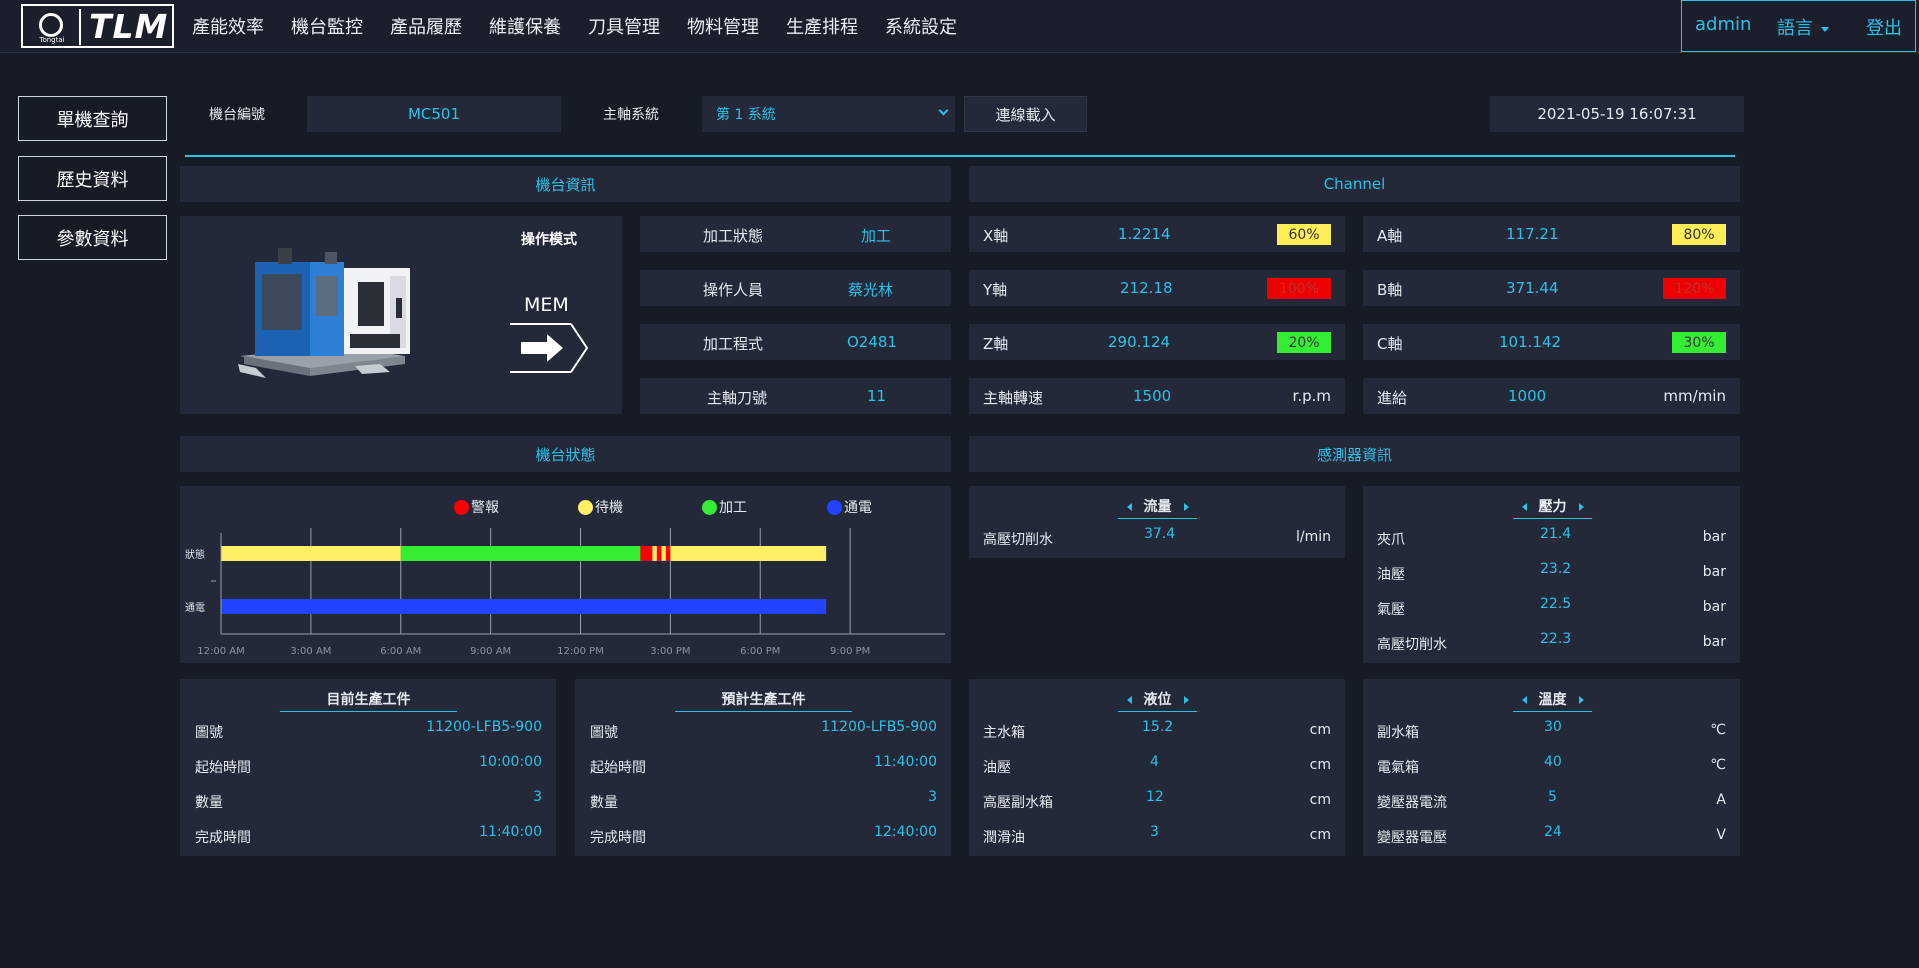 This screenshot has height=968, width=1919. I want to click on machine-image-panel: 操作模式 MEM, so click(401, 315).